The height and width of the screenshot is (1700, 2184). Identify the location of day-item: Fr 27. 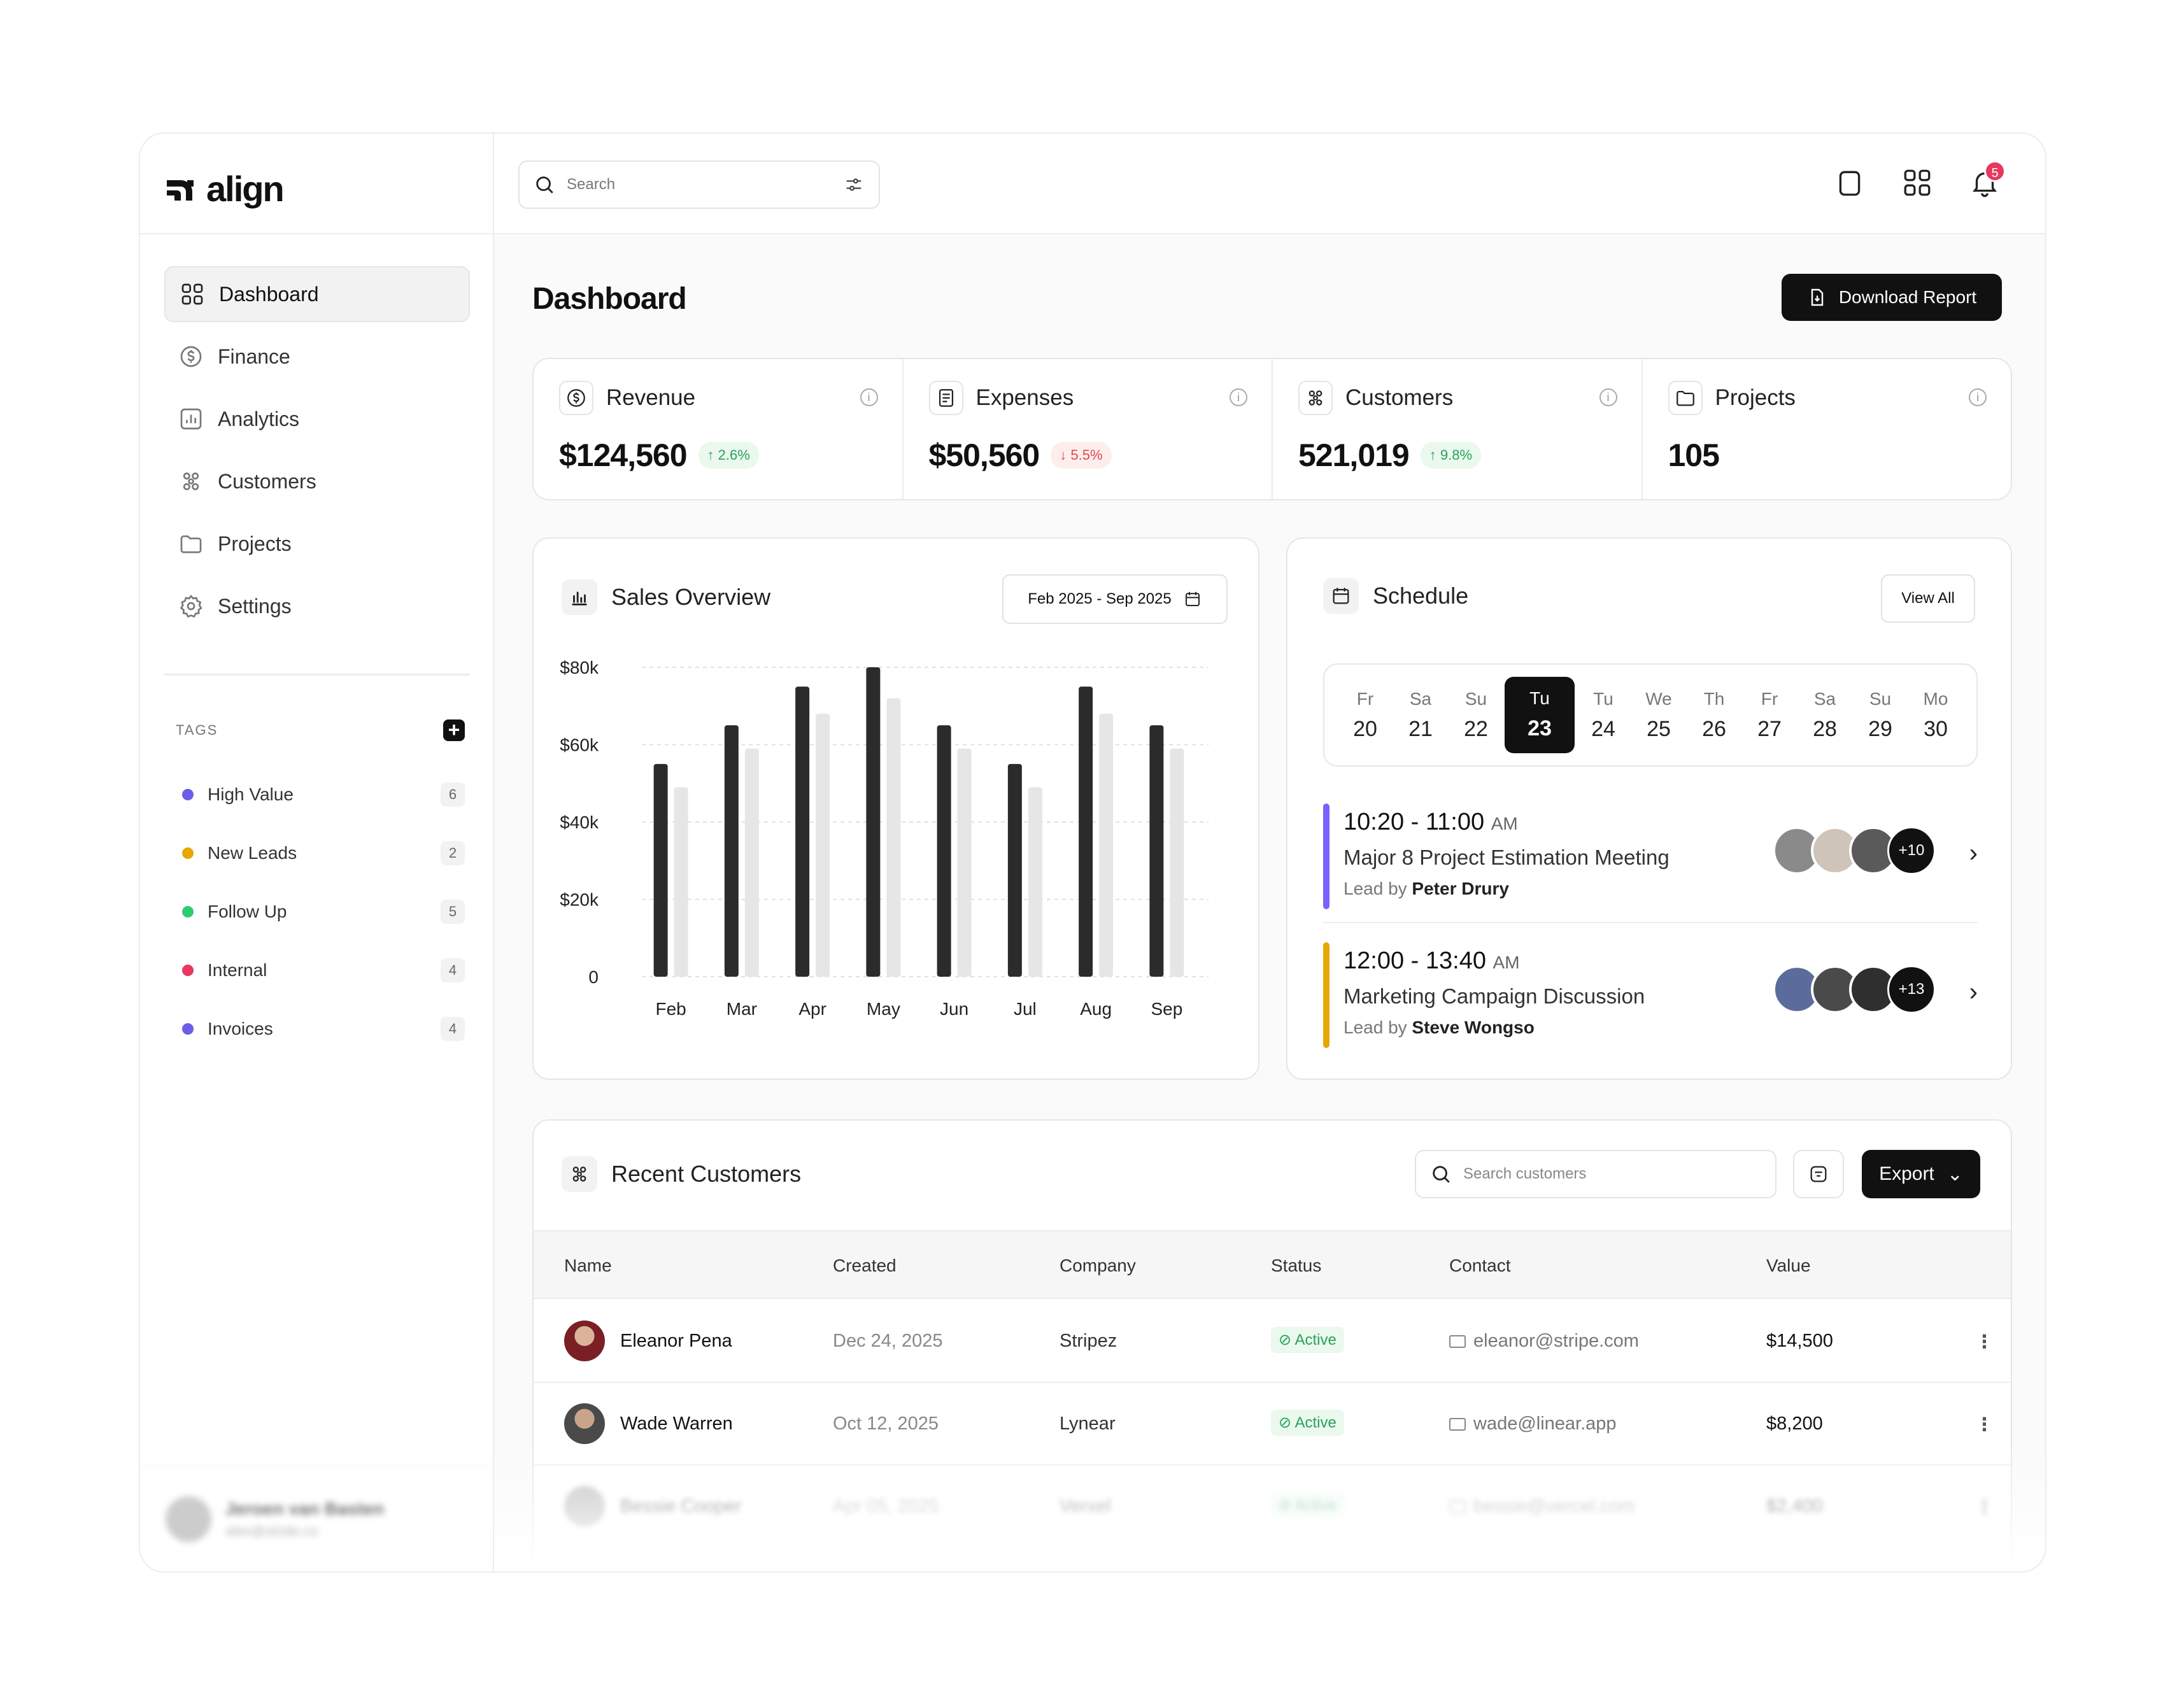
(1769, 715).